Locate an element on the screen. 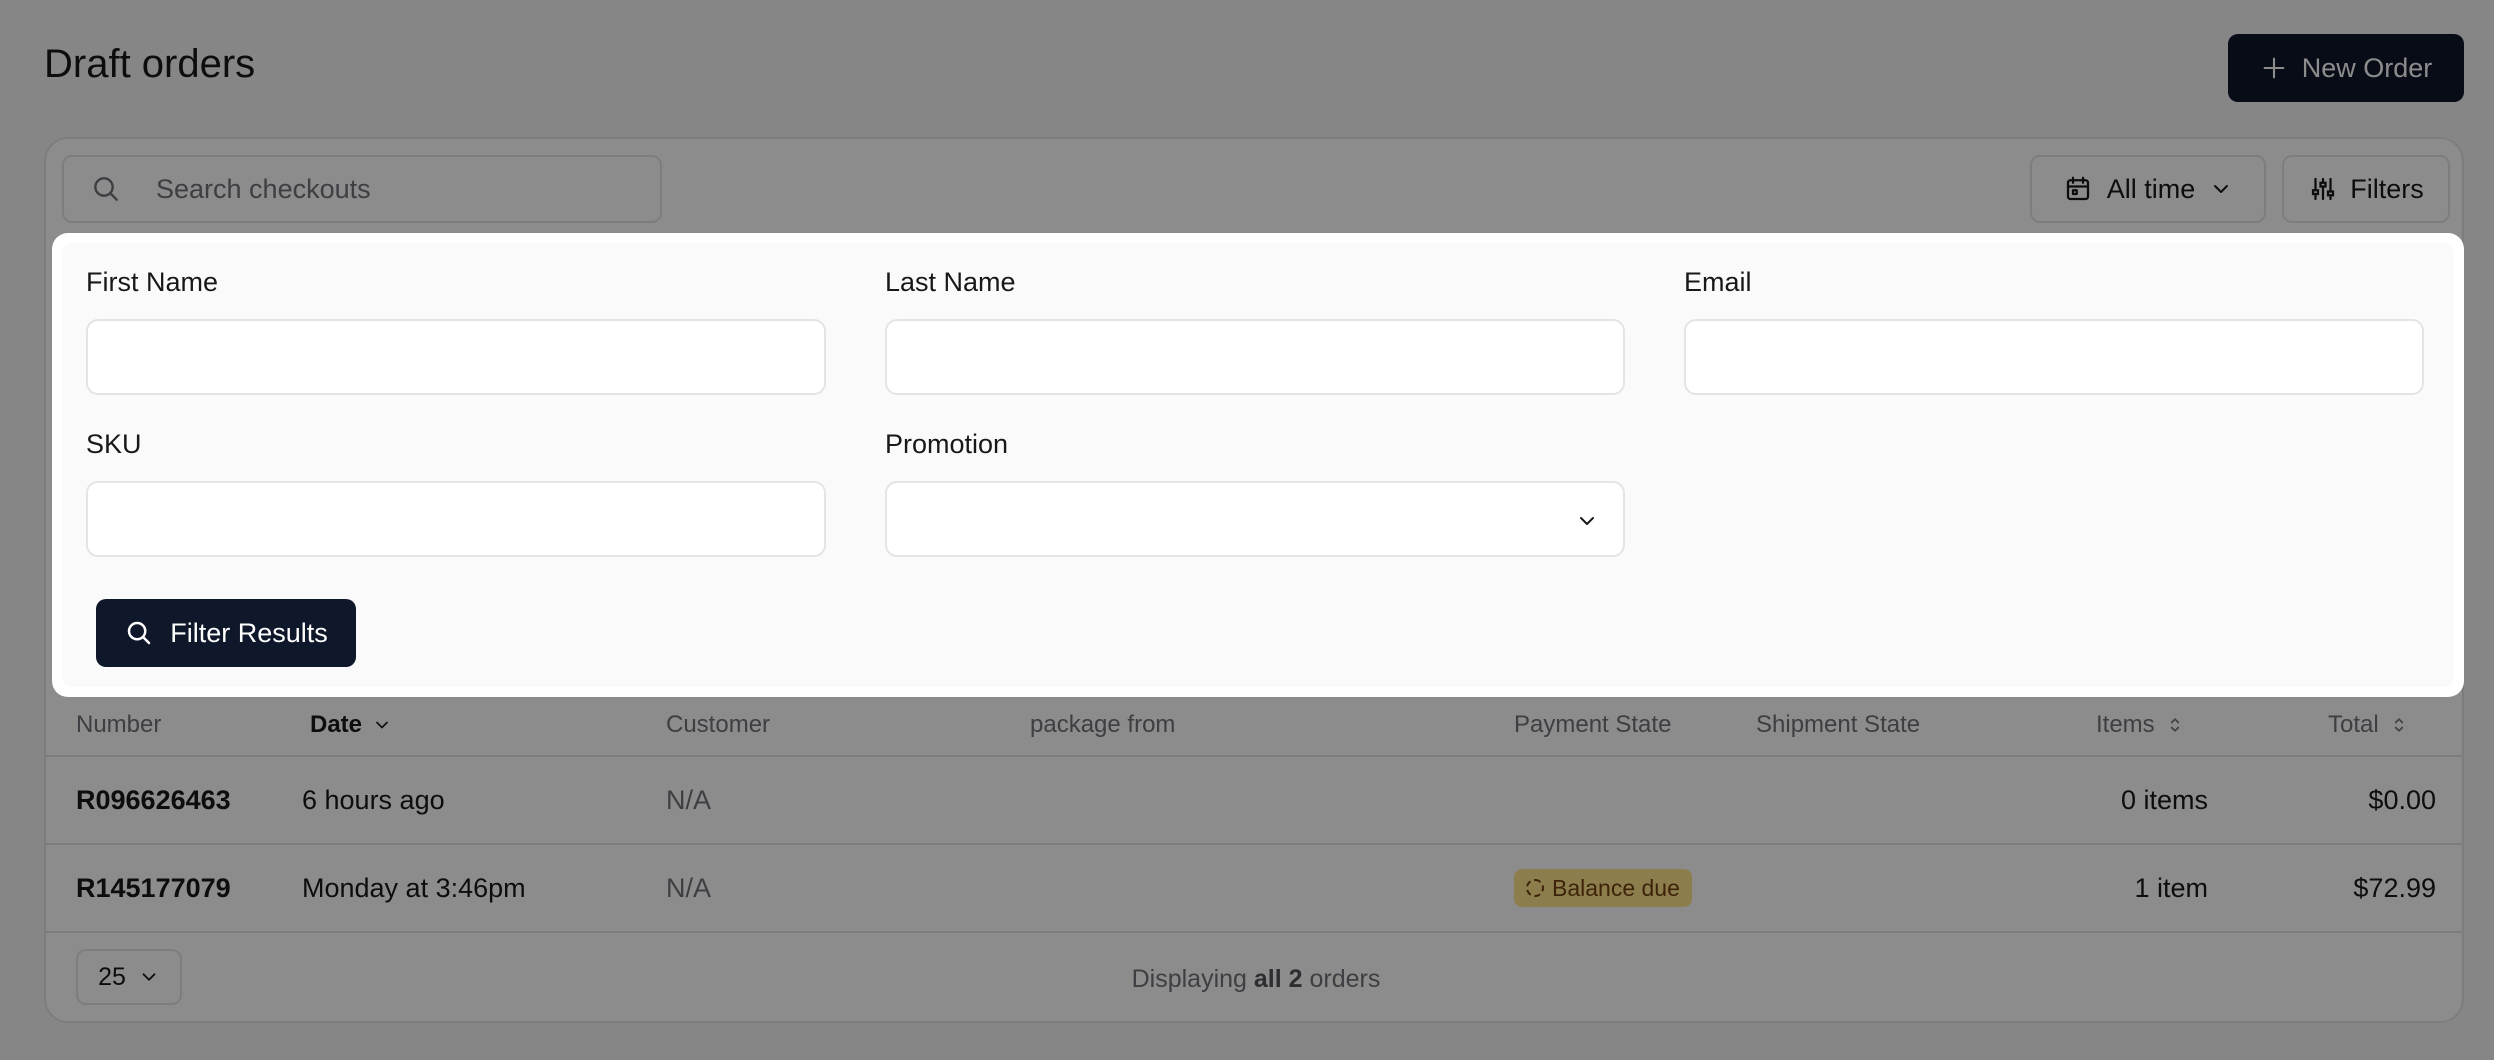  email-input is located at coordinates (2054, 357).